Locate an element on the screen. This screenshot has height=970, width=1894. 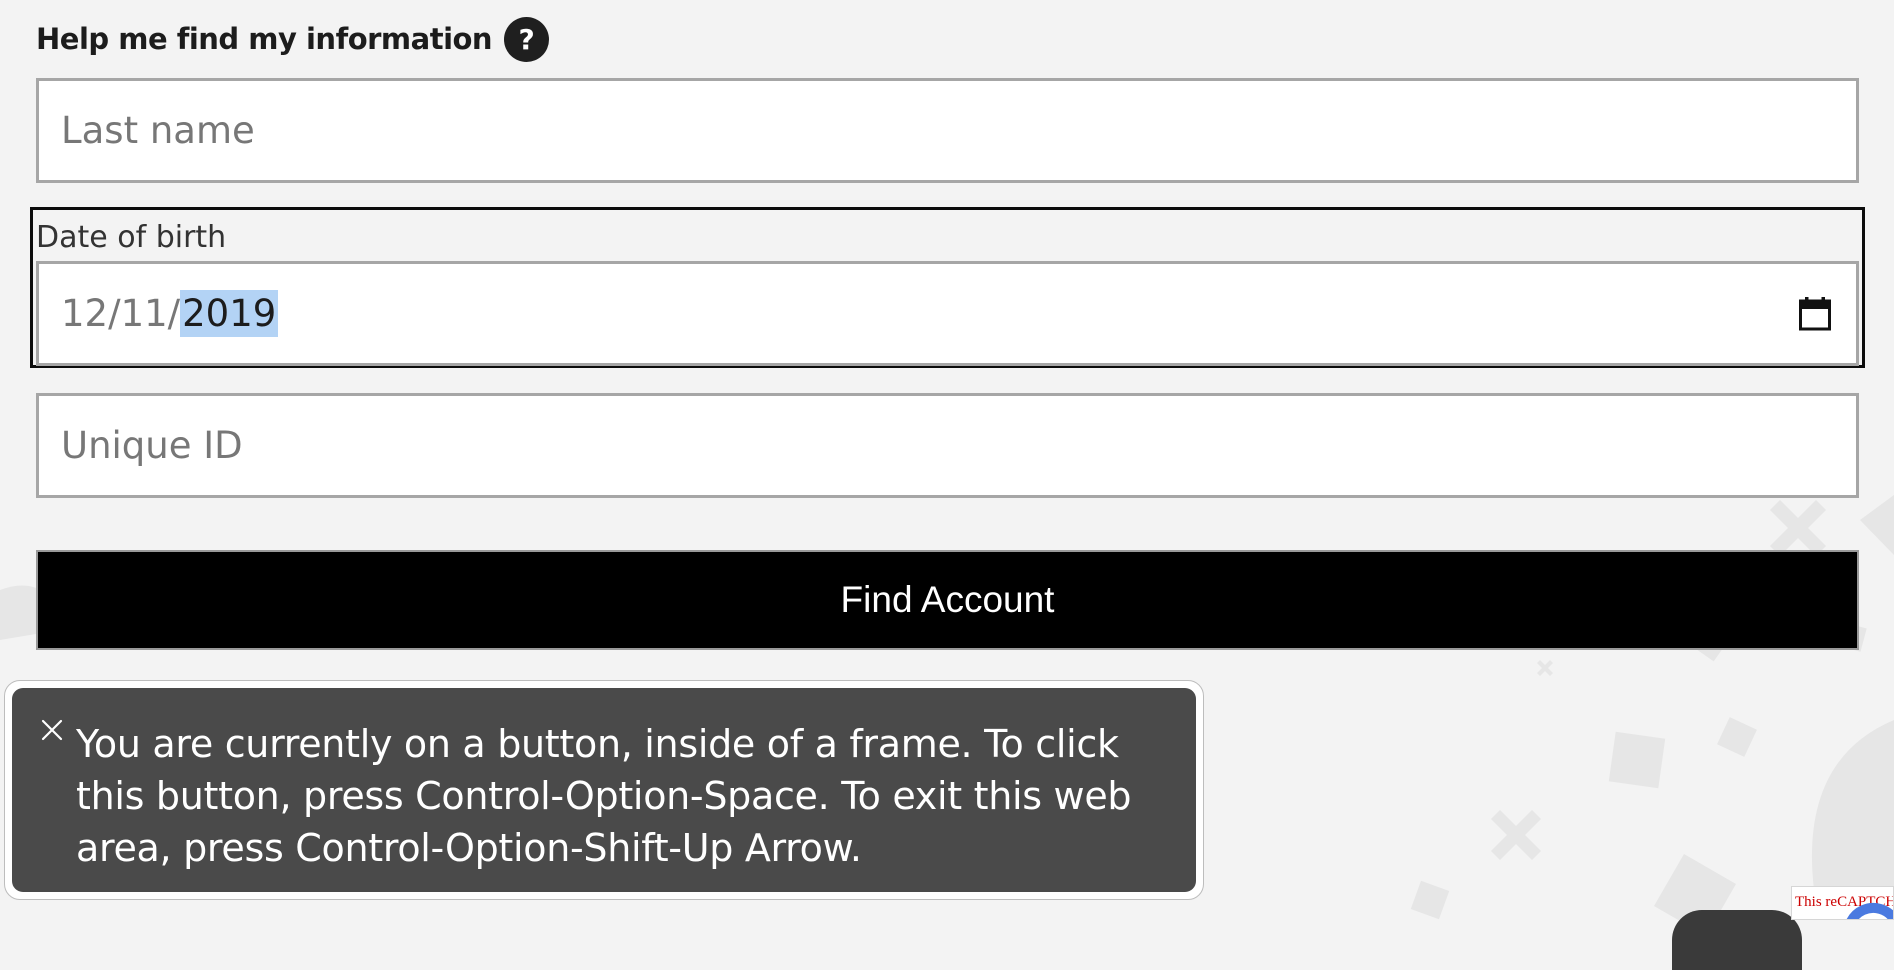
help-heading-title: Help me find my information is located at coordinates (264, 39).